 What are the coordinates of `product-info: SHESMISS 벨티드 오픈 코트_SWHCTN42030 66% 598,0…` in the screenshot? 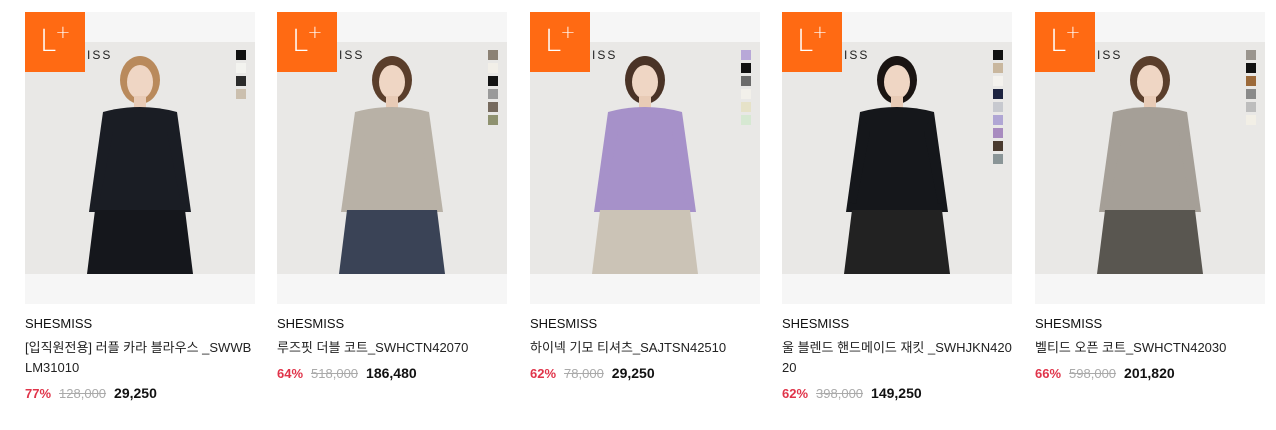 It's located at (1150, 343).